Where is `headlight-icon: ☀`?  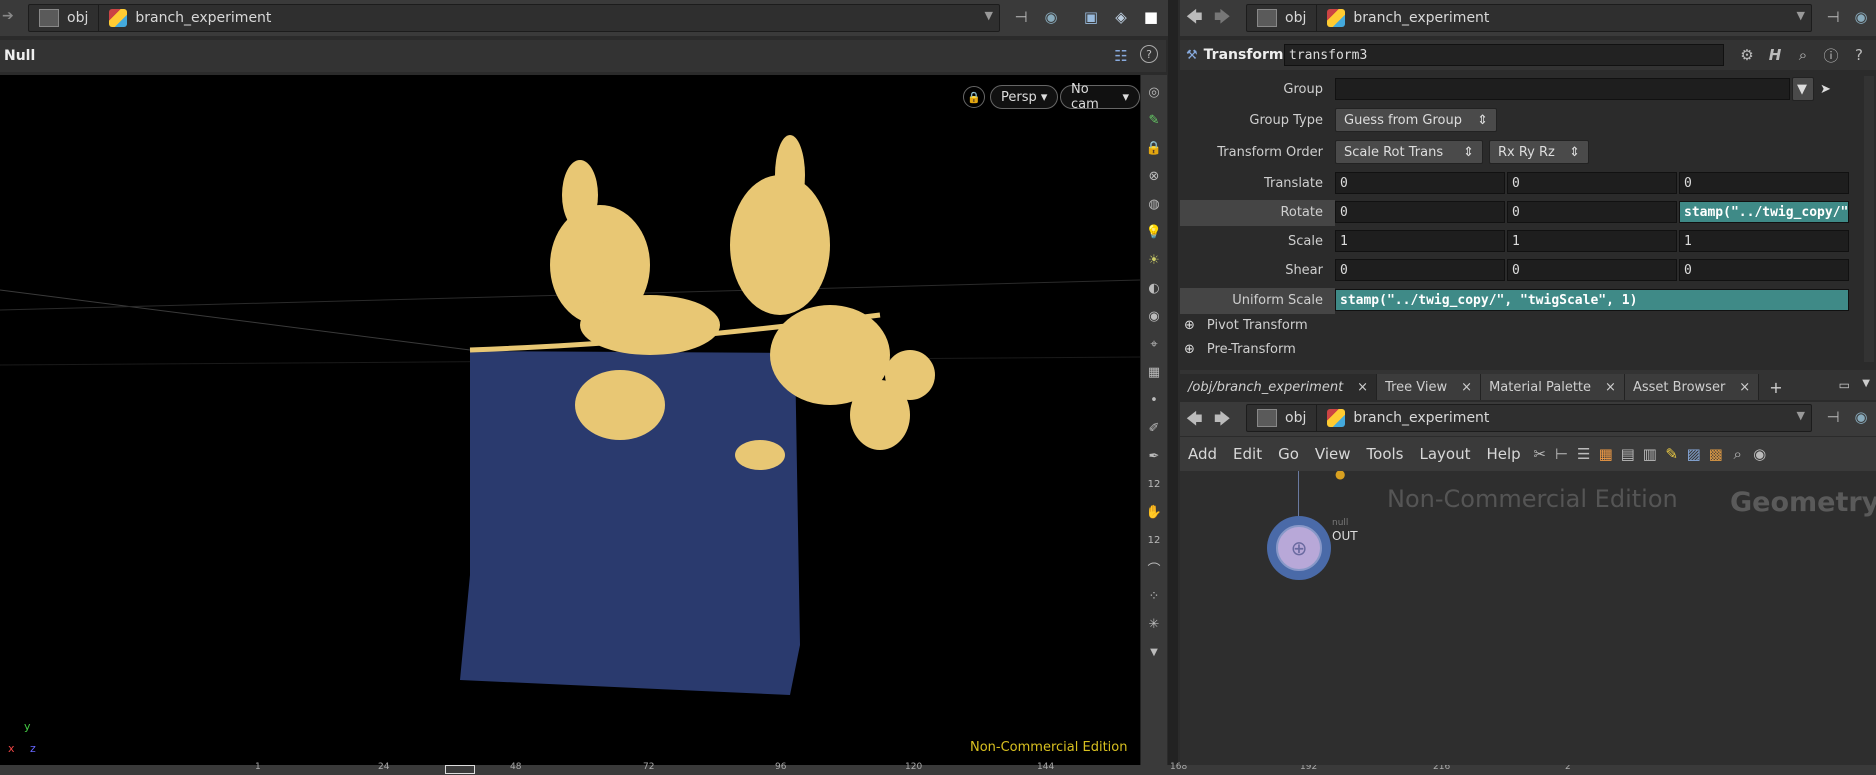 headlight-icon: ☀ is located at coordinates (1154, 260).